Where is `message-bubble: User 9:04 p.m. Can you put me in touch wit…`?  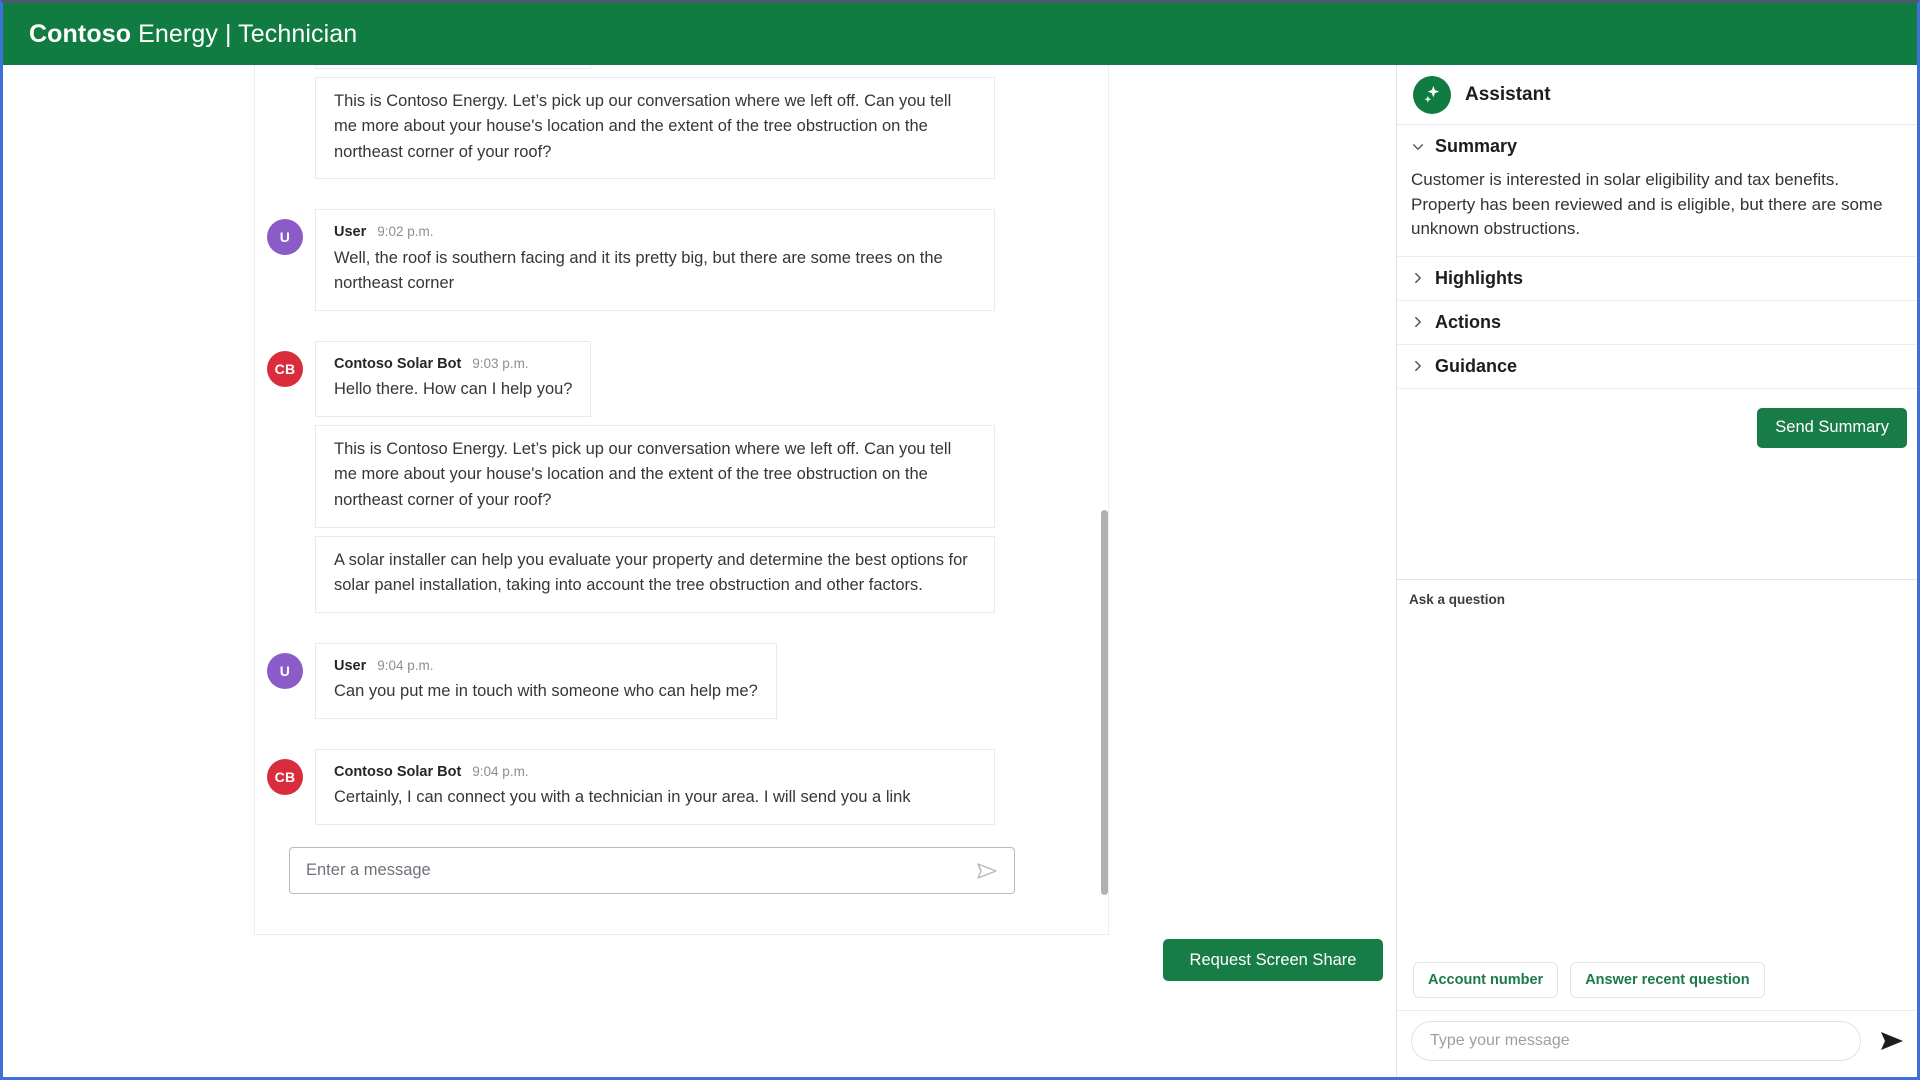 message-bubble: User 9:04 p.m. Can you put me in touch wit… is located at coordinates (546, 680).